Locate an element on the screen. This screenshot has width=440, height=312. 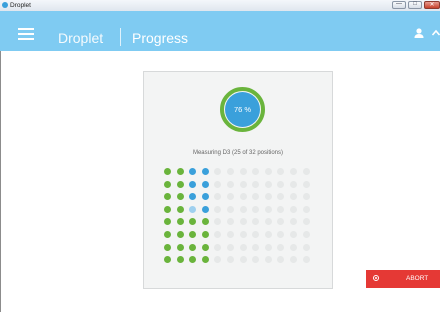
well-grid is located at coordinates (239, 218).